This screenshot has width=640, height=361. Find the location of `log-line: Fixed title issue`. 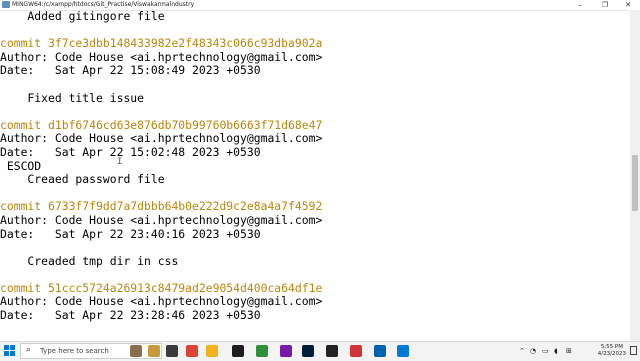

log-line: Fixed title issue is located at coordinates (72, 97).